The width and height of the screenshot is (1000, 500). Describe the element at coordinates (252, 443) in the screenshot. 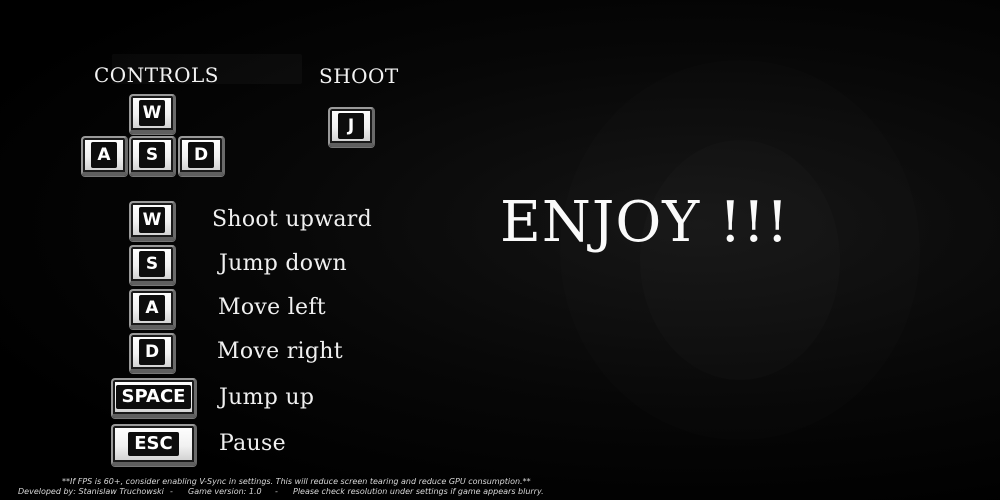

I see `binding-action-pause: Pause` at that location.